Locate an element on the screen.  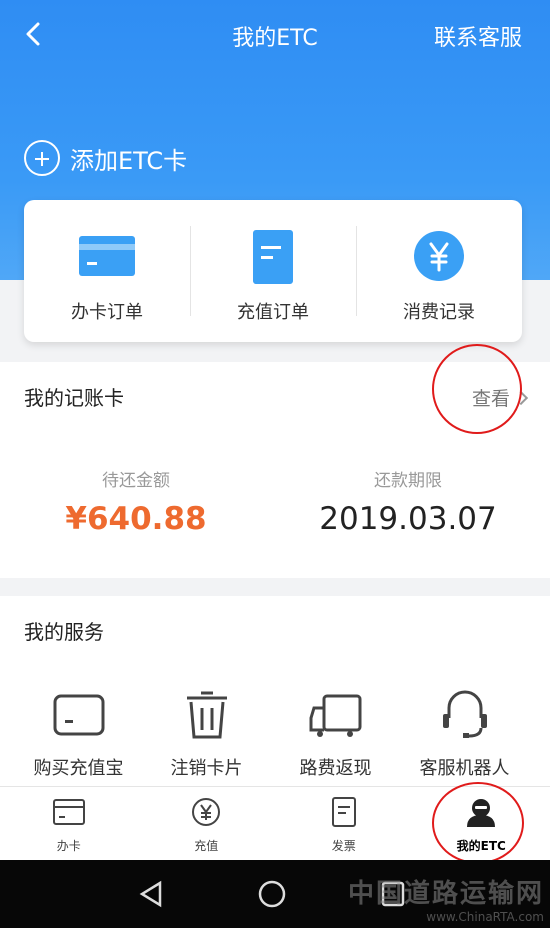
tab-apply-card: 办卡 is located at coordinates (69, 823).